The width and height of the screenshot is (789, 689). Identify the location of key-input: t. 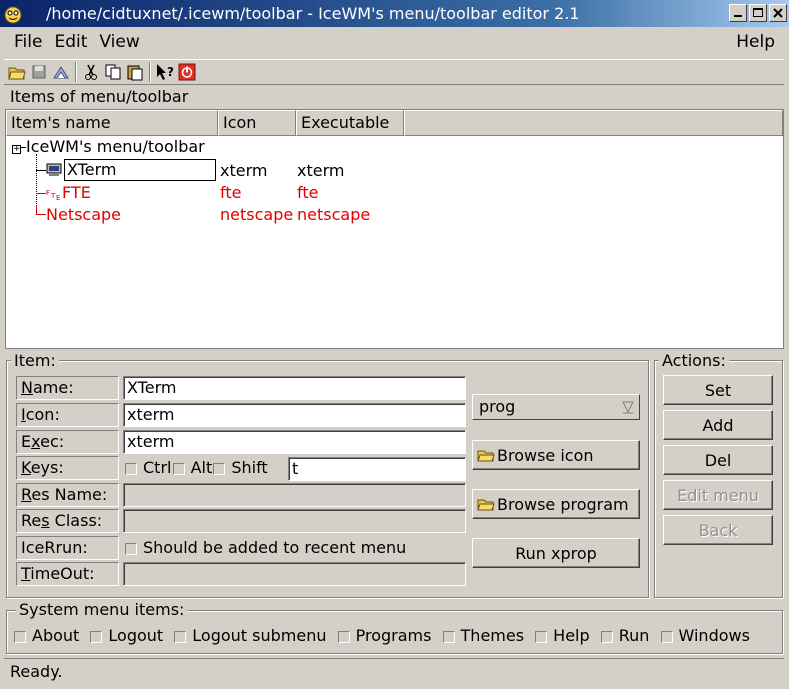
(377, 469).